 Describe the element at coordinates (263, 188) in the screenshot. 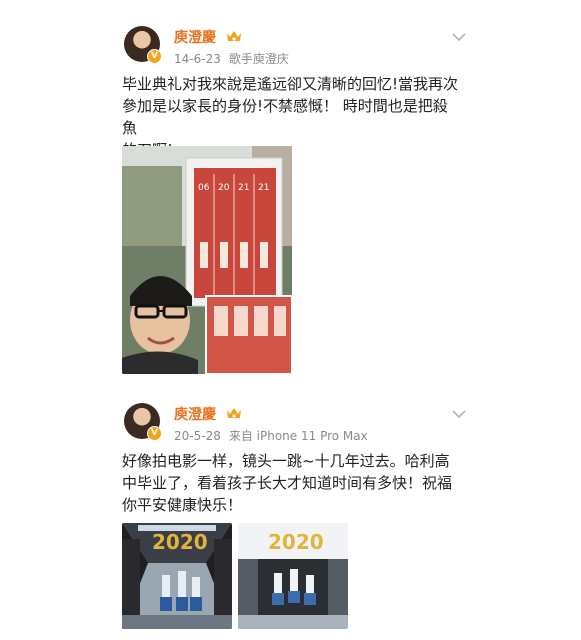

I see `board-date-4: 21` at that location.